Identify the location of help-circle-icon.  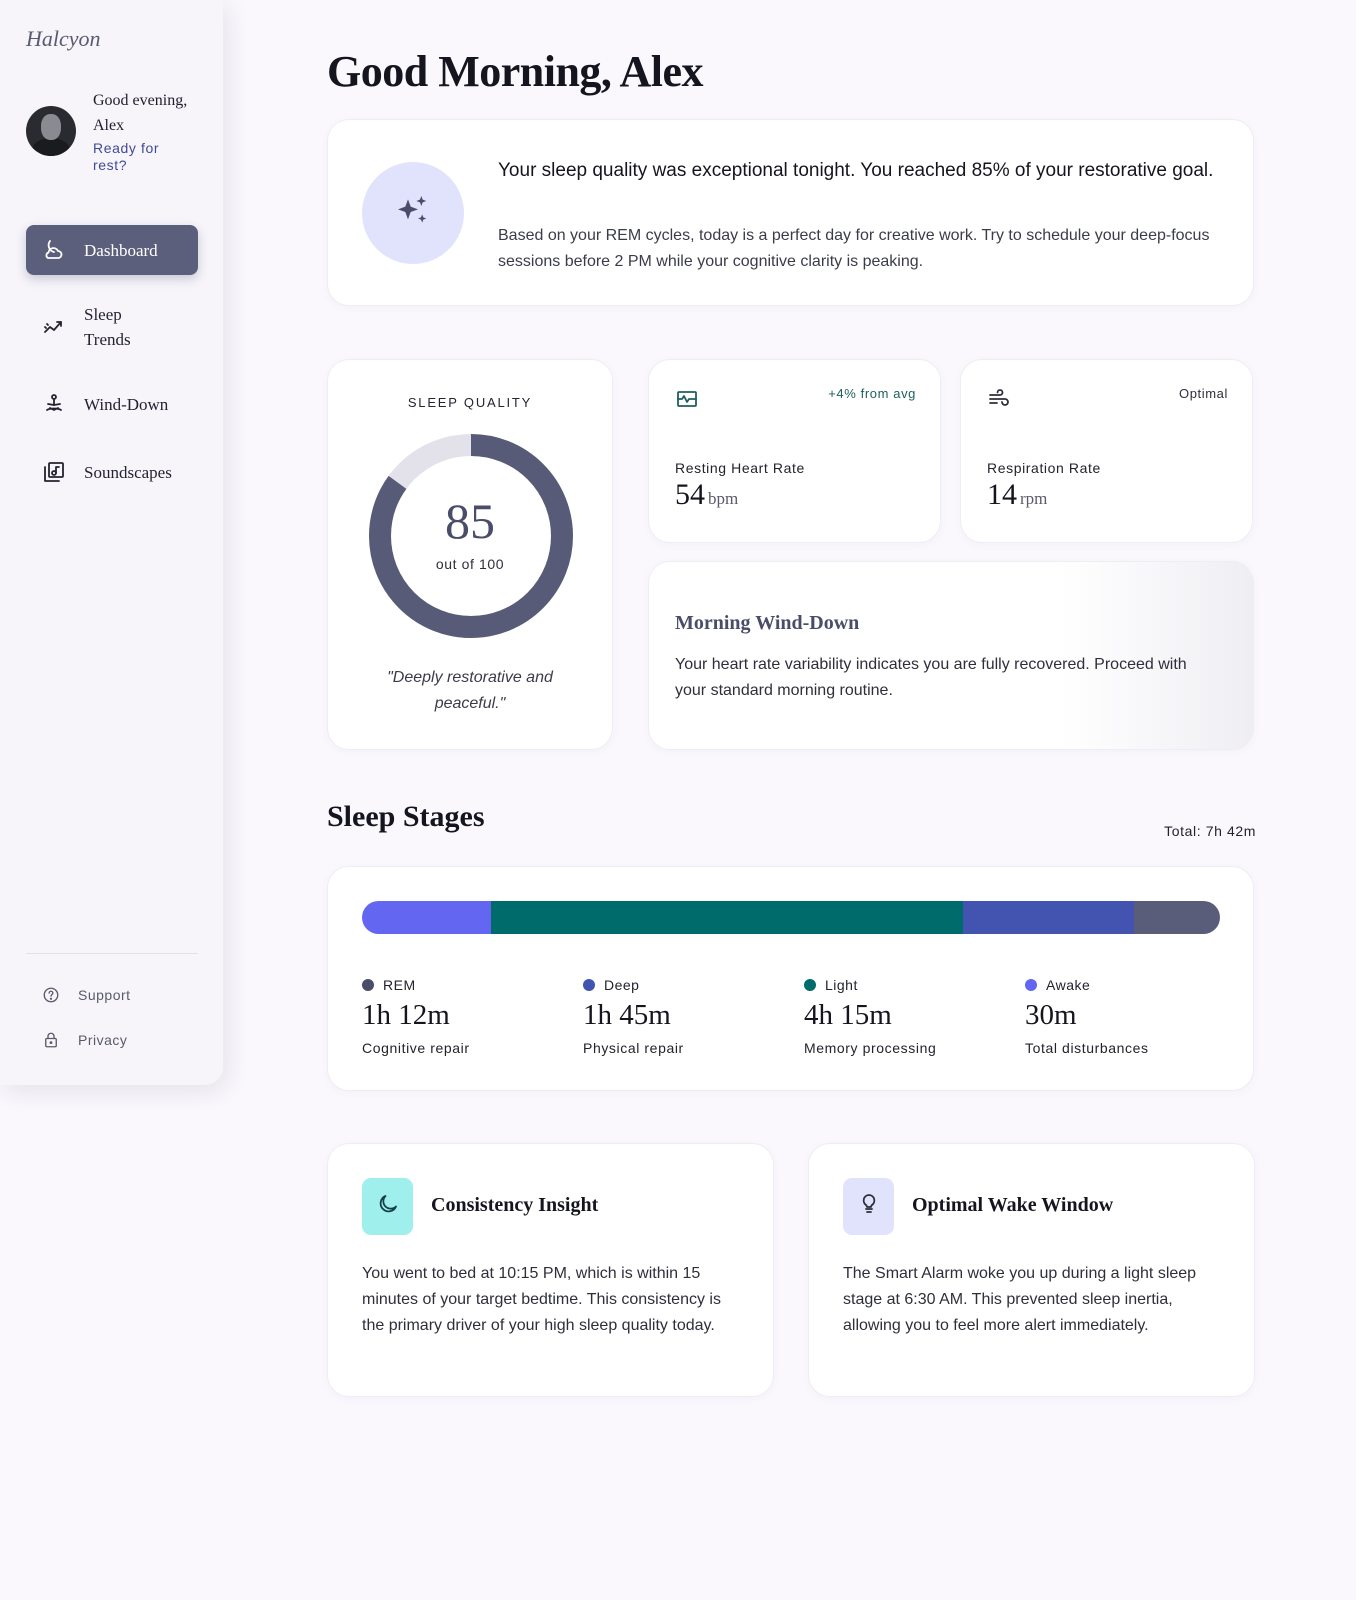
(51, 995).